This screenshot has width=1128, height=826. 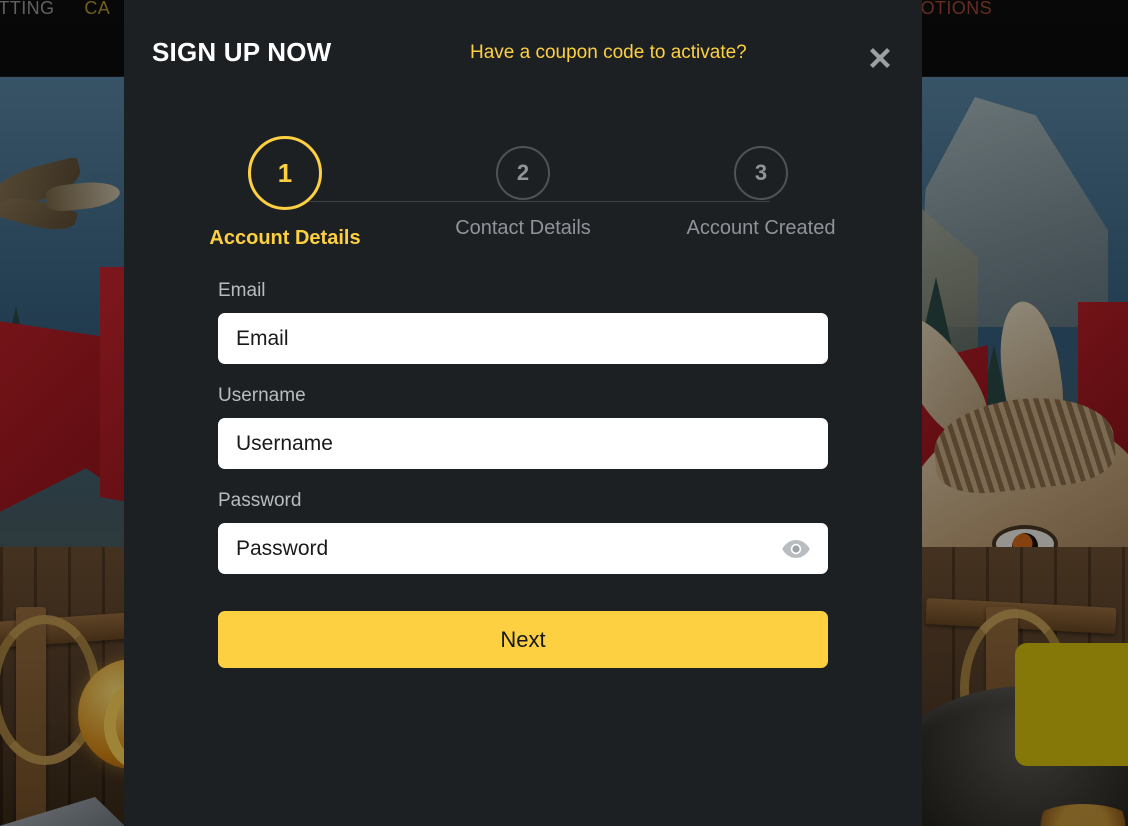 What do you see at coordinates (761, 173) in the screenshot?
I see `stepper-step-number: 3` at bounding box center [761, 173].